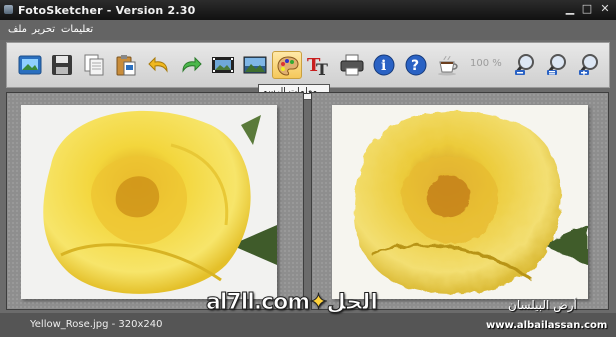 The width and height of the screenshot is (616, 337). I want to click on add-text-button: TT, so click(319, 65).